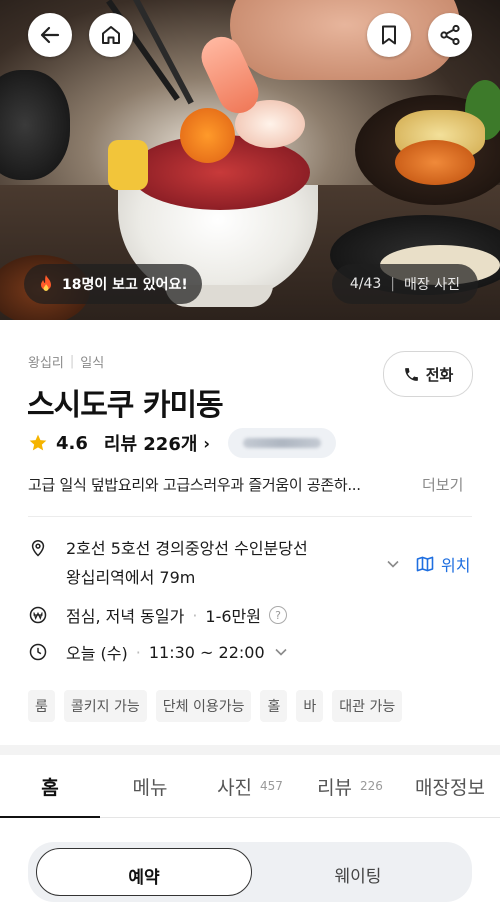  I want to click on tab-bar: 홈 메뉴 사진 457 리뷰 226 매장정보, so click(250, 786).